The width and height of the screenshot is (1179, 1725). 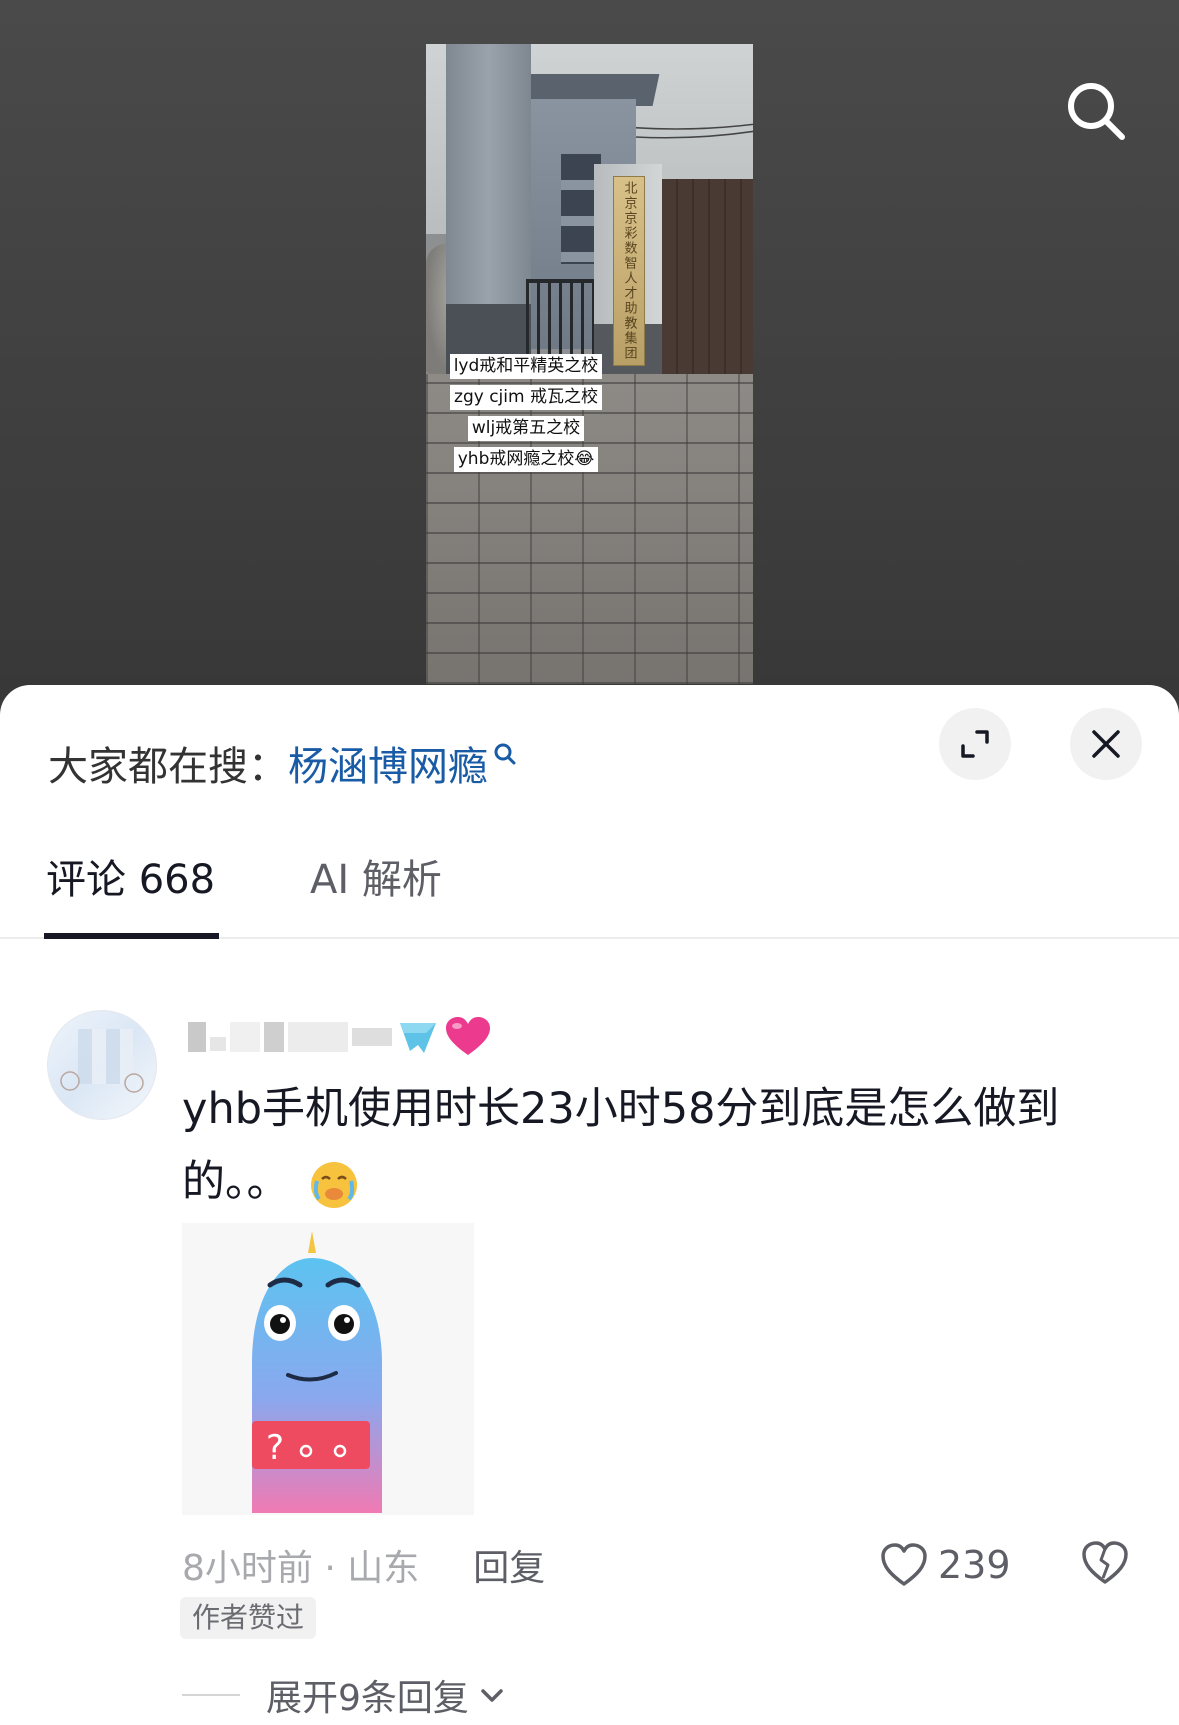 I want to click on username-blurred, so click(x=340, y=1037).